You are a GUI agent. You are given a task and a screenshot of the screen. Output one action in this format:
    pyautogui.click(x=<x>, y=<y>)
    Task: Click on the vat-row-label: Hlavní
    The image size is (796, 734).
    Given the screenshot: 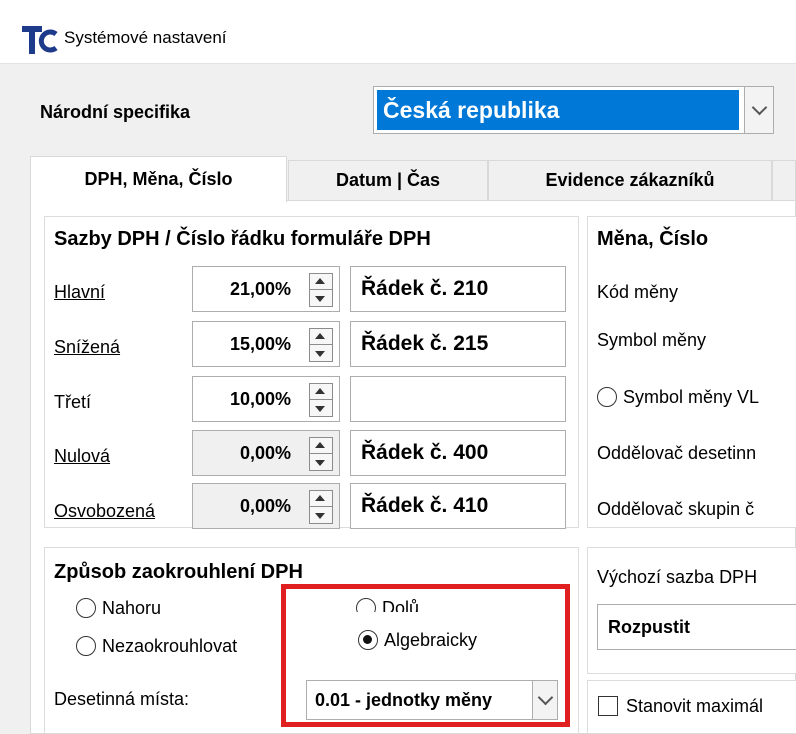 What is the action you would take?
    pyautogui.click(x=80, y=292)
    